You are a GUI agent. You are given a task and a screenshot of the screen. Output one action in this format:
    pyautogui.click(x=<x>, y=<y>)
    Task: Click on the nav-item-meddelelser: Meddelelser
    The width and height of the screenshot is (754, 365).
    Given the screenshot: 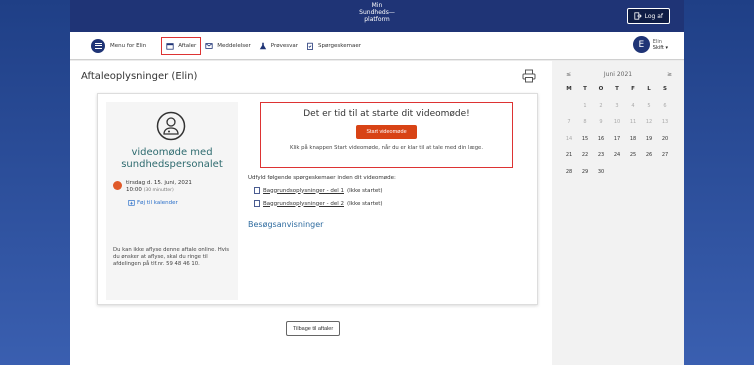 What is the action you would take?
    pyautogui.click(x=227, y=46)
    